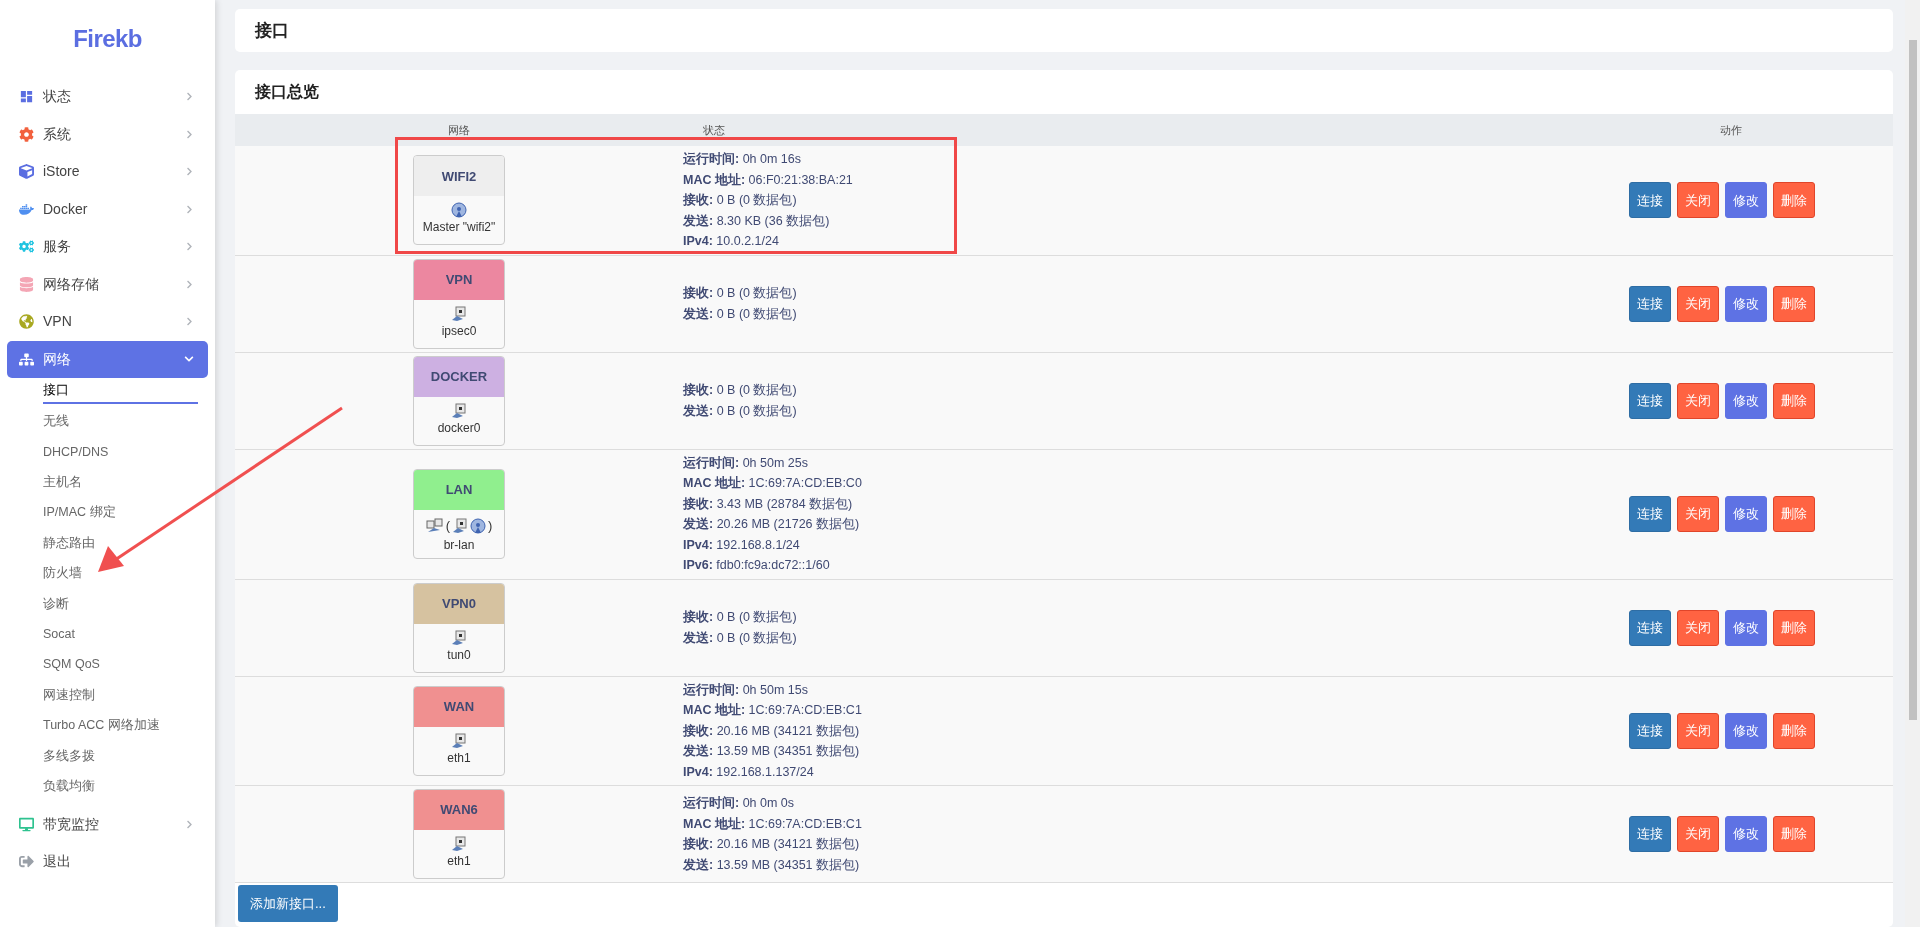 This screenshot has width=1920, height=927. Describe the element at coordinates (71, 284) in the screenshot. I see `sidebar-item-label: 网络存储` at that location.